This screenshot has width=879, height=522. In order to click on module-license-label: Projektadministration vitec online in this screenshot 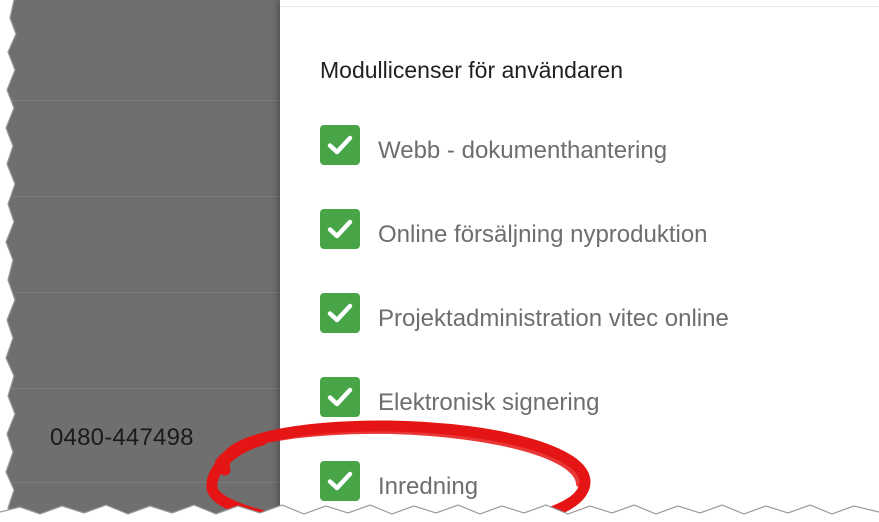, I will do `click(553, 318)`.